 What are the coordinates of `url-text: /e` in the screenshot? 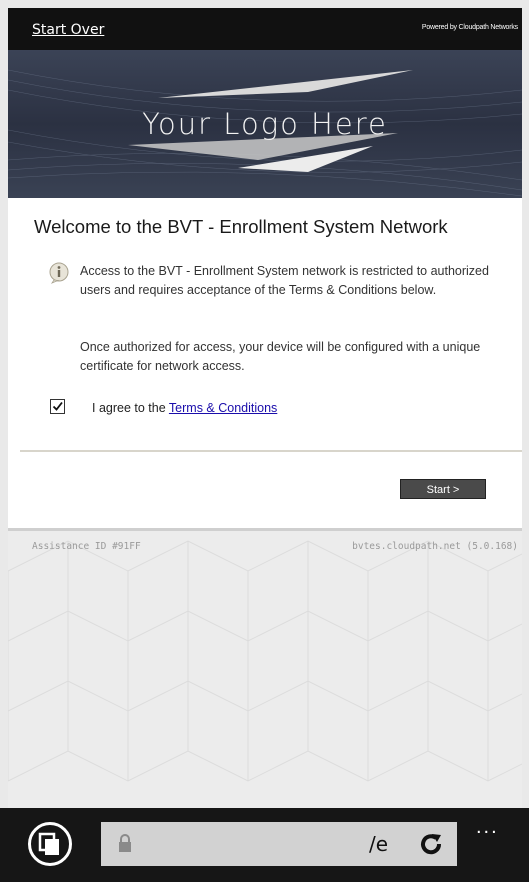 It's located at (379, 844).